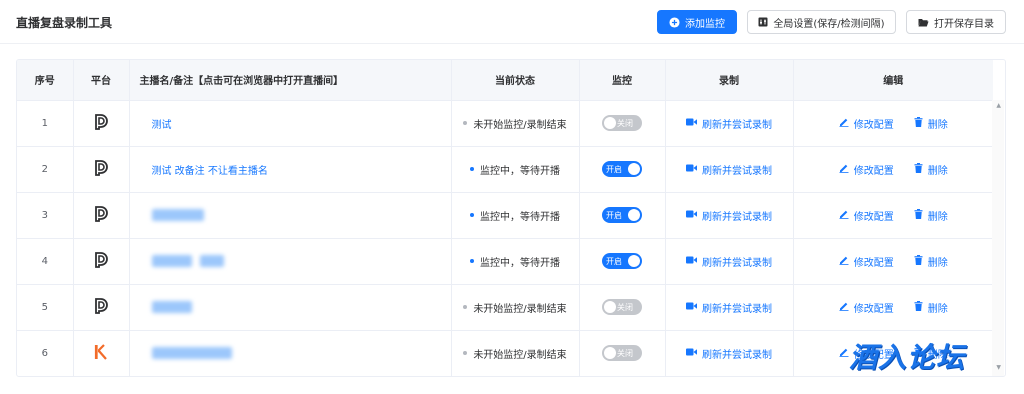 The height and width of the screenshot is (394, 1024). Describe the element at coordinates (505, 261) in the screenshot. I see `table-row: 4 监控中，等待开播 开启 刷新并尝试录制 修改配置 删除` at that location.